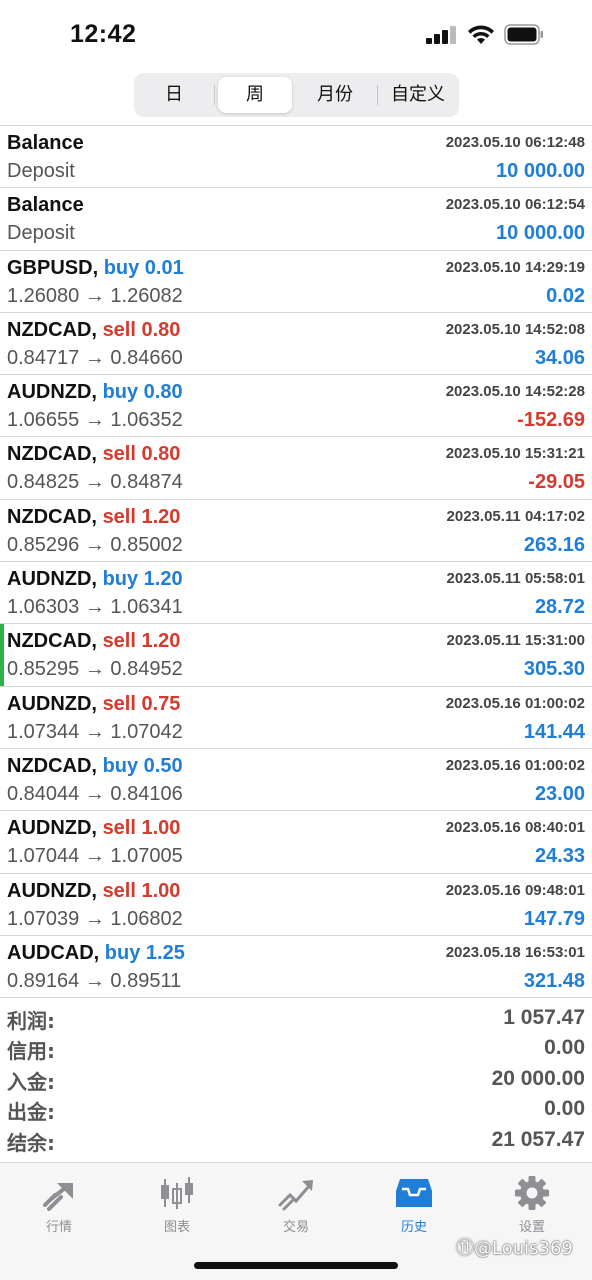  I want to click on segment-month: 月份, so click(335, 95).